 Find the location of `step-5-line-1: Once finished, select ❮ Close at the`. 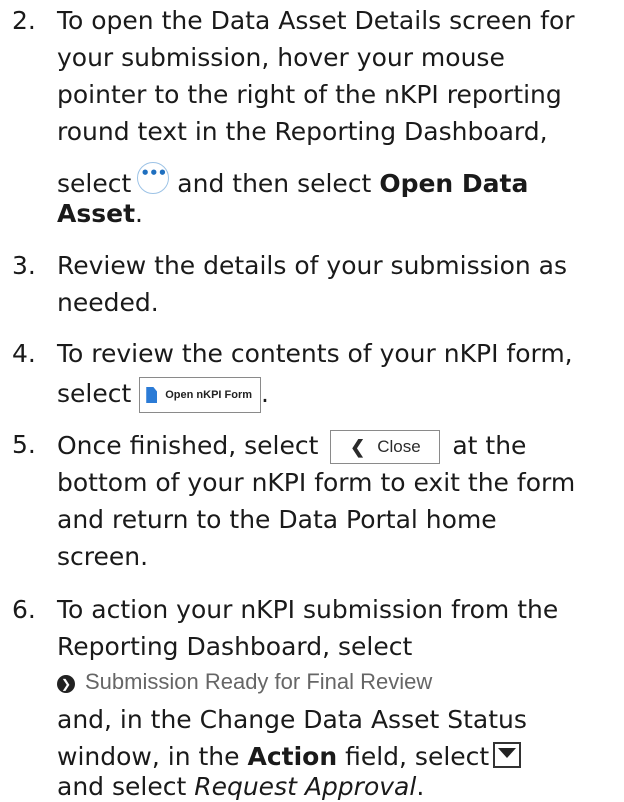

step-5-line-1: Once finished, select ❮ Close at the is located at coordinates (291, 447).